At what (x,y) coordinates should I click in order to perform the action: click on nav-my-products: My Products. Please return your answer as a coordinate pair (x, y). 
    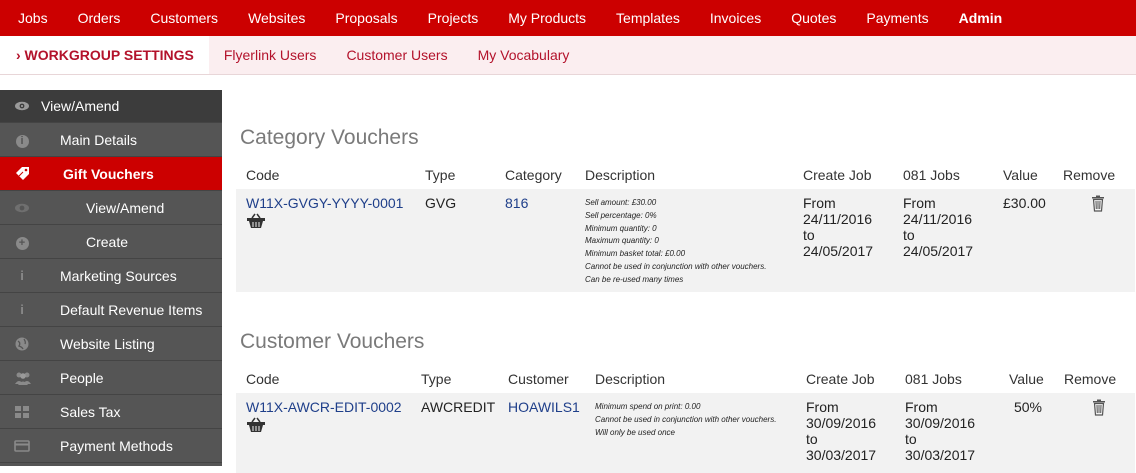
    Looking at the image, I should click on (547, 18).